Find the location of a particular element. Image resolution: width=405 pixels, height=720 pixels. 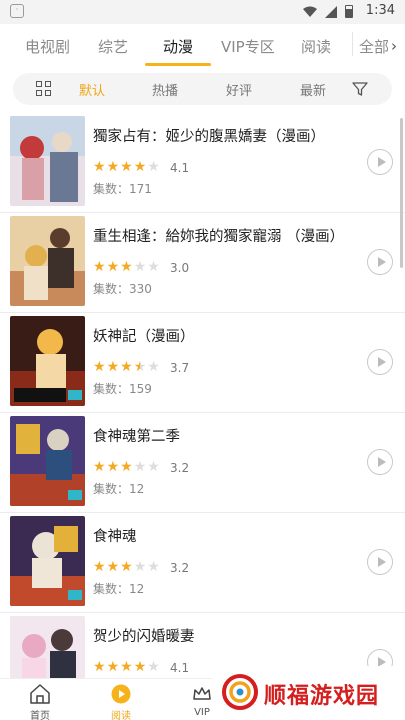

item-score: 3.0 is located at coordinates (180, 268).